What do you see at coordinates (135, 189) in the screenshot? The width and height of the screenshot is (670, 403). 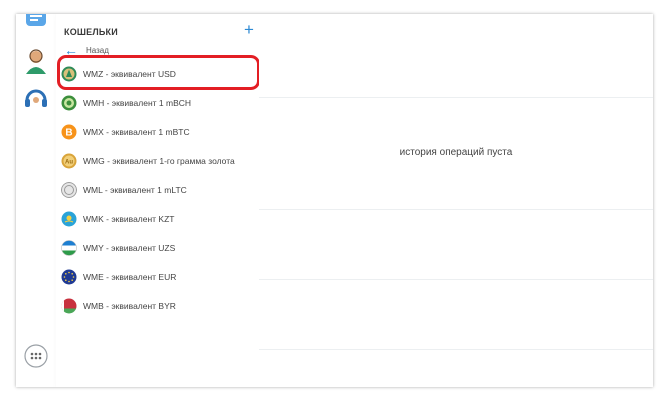 I see `wallet-label: WML - эквивалент 1 mLTC` at bounding box center [135, 189].